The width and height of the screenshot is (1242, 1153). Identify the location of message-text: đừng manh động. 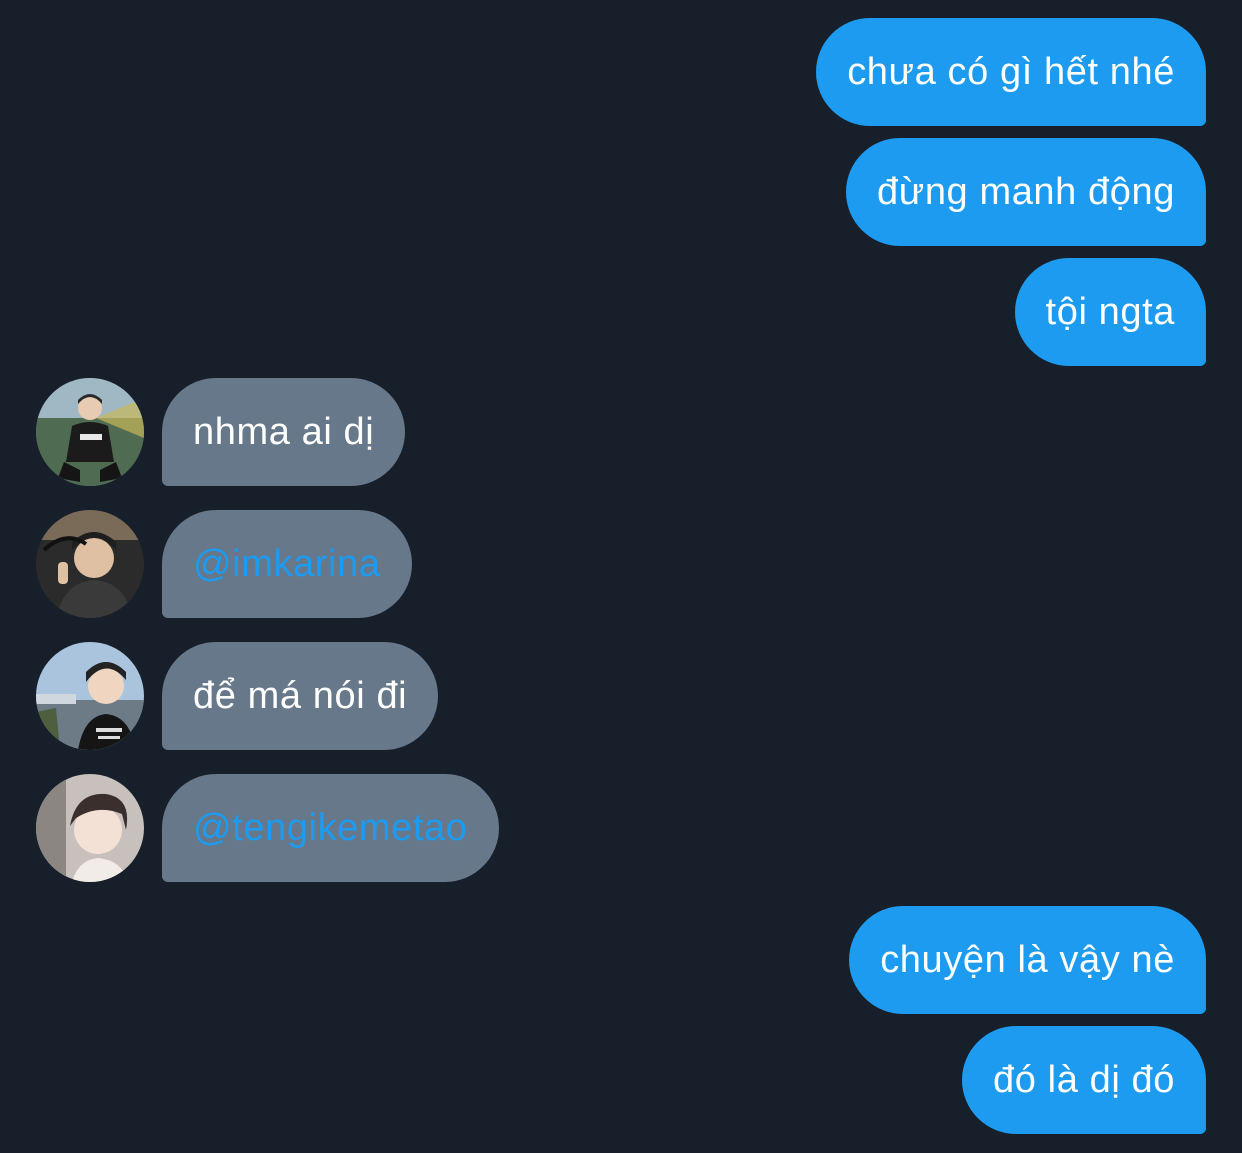
(1026, 192).